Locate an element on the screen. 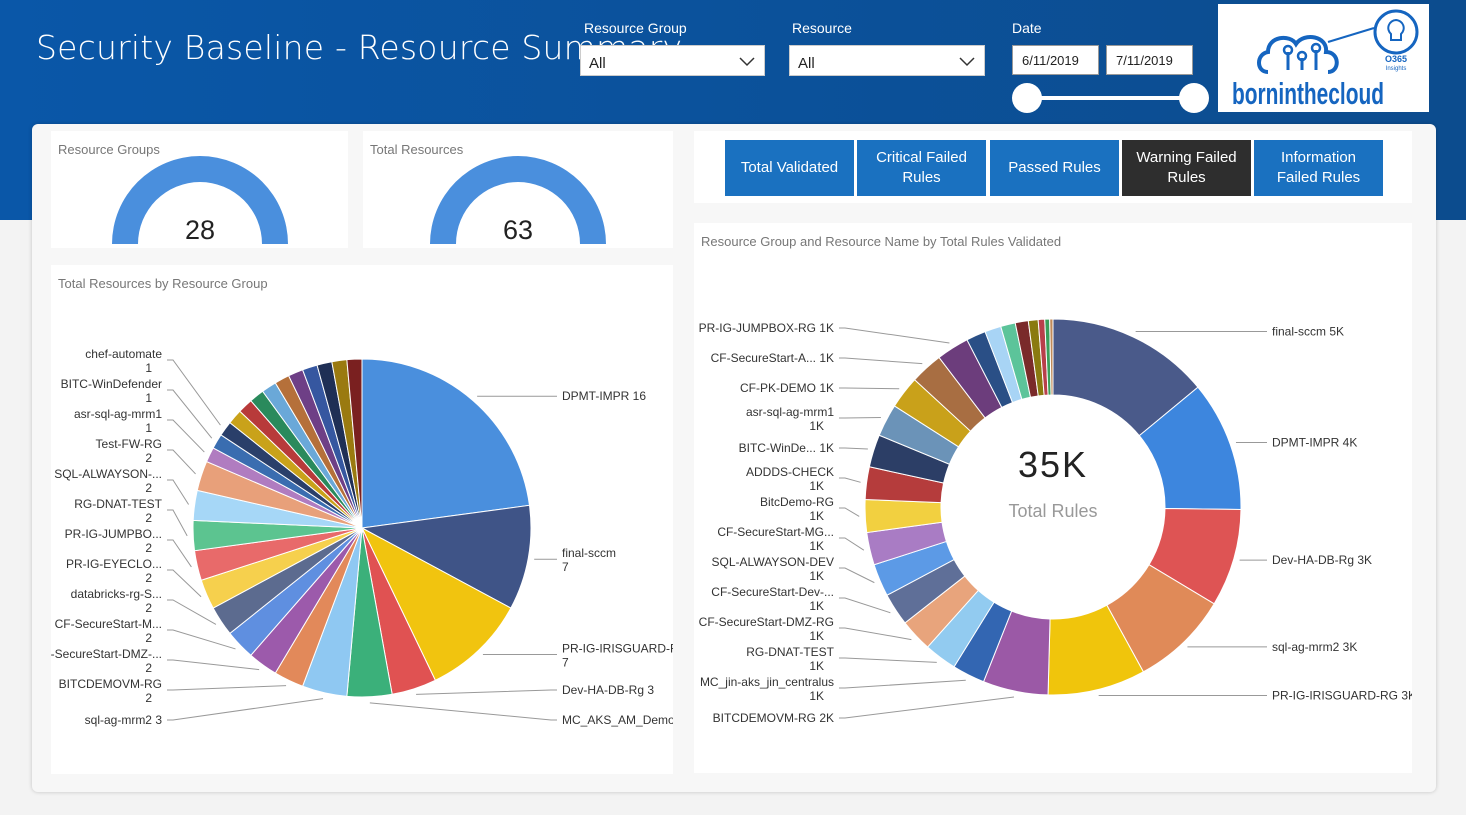 This screenshot has width=1466, height=815. pie-leader-dev-ha-db-rg is located at coordinates (486, 692).